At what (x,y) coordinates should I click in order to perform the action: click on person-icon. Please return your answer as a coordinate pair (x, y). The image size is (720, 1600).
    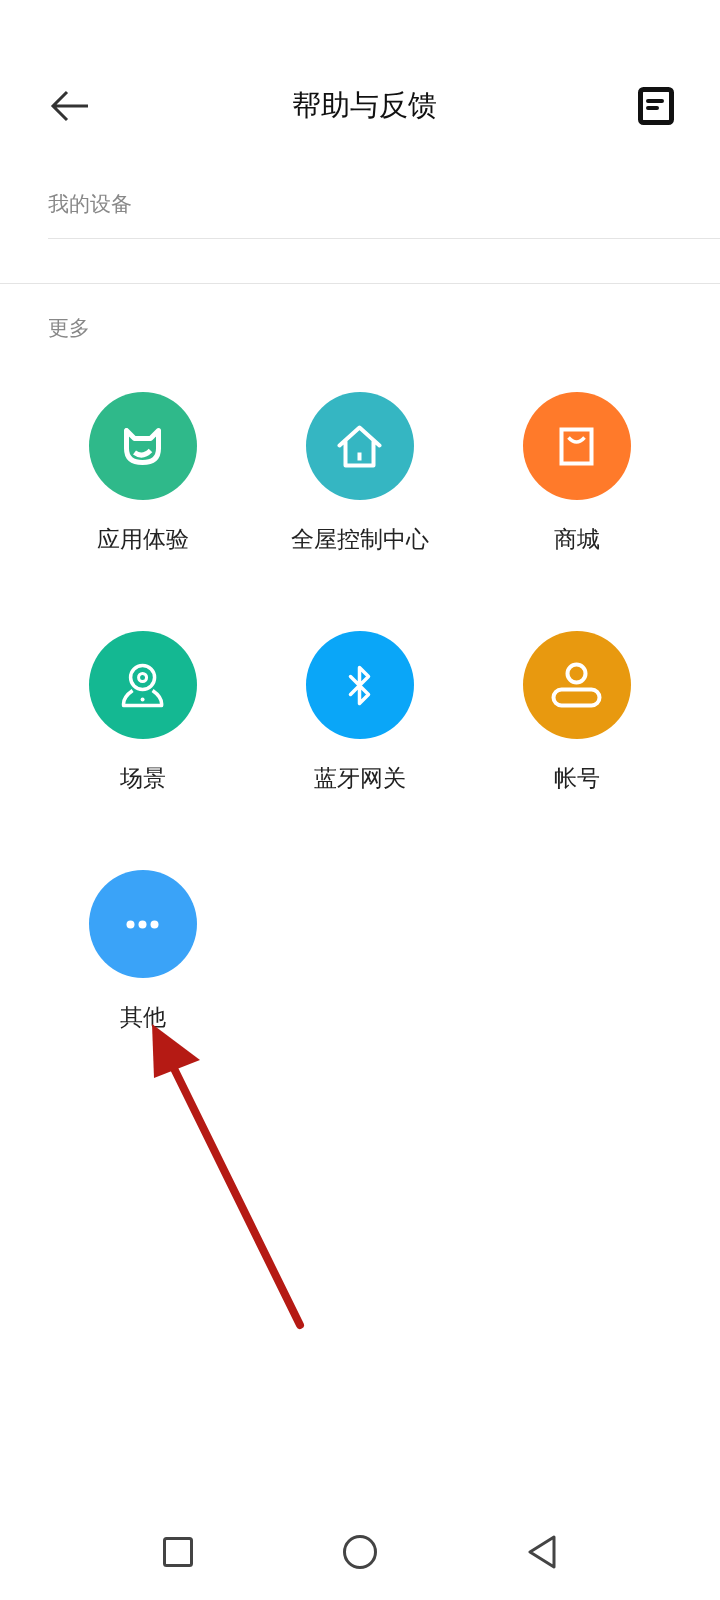
    Looking at the image, I should click on (576, 685).